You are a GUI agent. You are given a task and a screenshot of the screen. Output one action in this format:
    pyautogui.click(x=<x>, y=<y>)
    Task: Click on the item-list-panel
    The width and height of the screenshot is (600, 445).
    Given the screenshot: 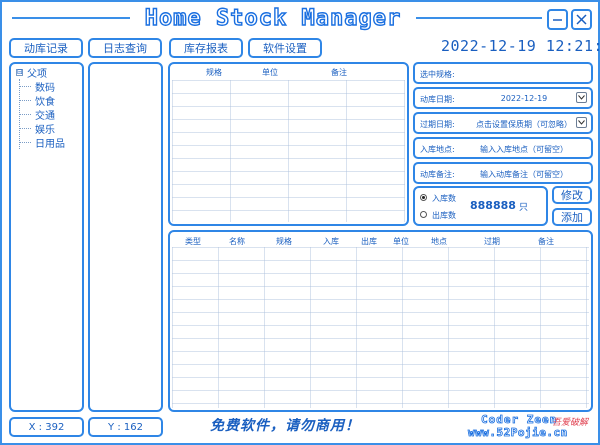 What is the action you would take?
    pyautogui.click(x=125, y=237)
    